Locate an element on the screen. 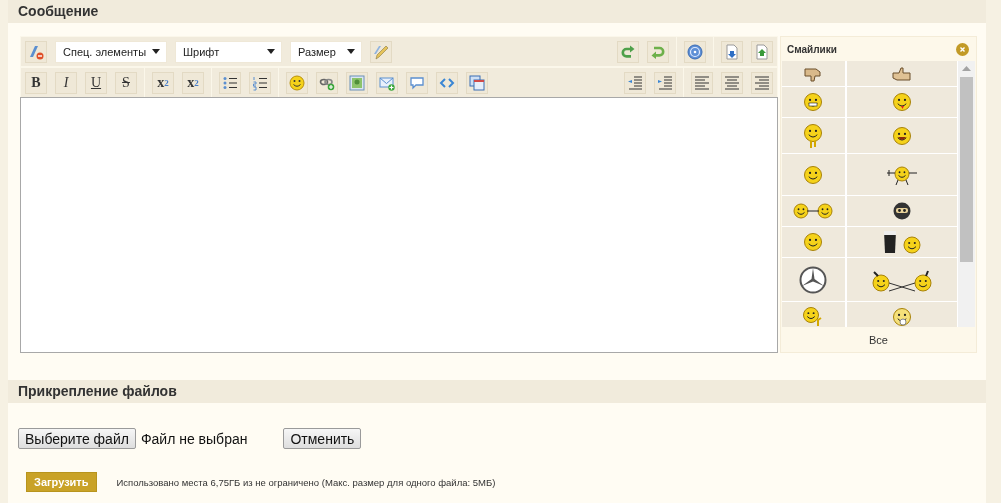 Image resolution: width=1001 pixels, height=503 pixels. pencil-icon is located at coordinates (381, 51).